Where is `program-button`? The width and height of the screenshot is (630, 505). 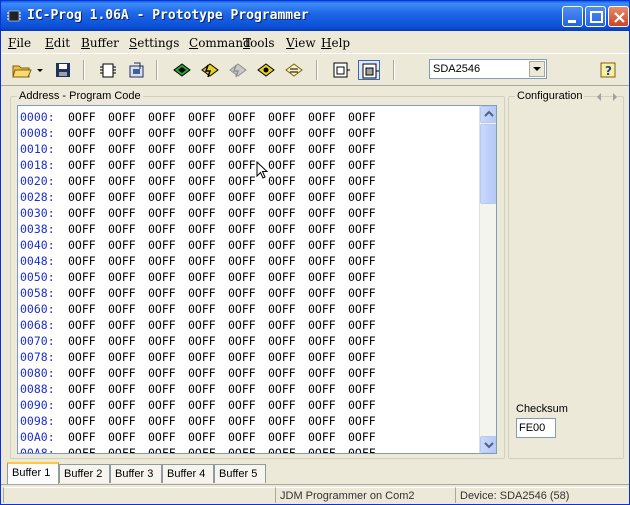 program-button is located at coordinates (210, 70).